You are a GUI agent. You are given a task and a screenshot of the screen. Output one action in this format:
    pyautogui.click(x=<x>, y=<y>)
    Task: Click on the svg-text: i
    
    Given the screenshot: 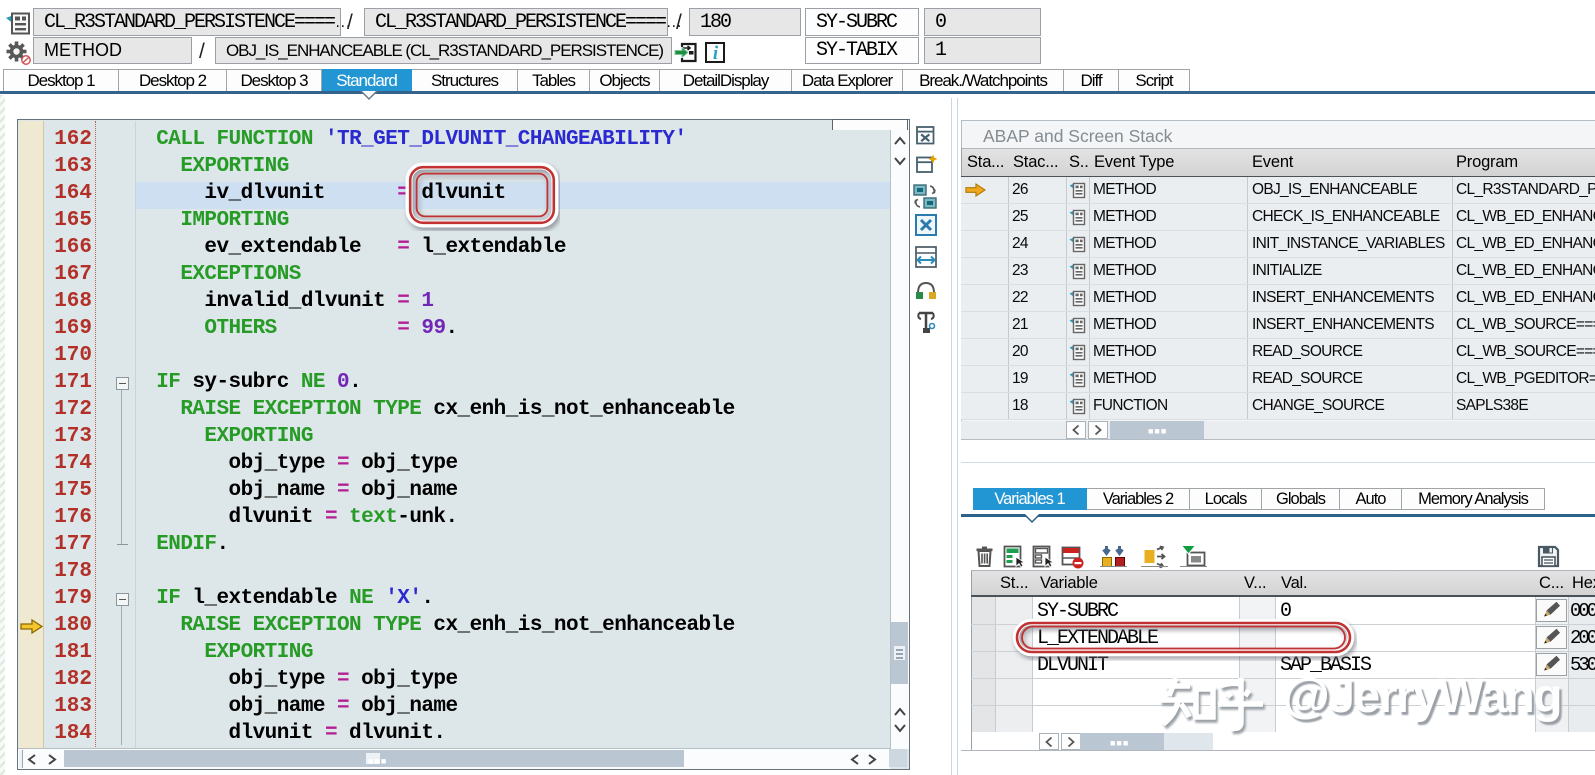 What is the action you would take?
    pyautogui.click(x=716, y=53)
    